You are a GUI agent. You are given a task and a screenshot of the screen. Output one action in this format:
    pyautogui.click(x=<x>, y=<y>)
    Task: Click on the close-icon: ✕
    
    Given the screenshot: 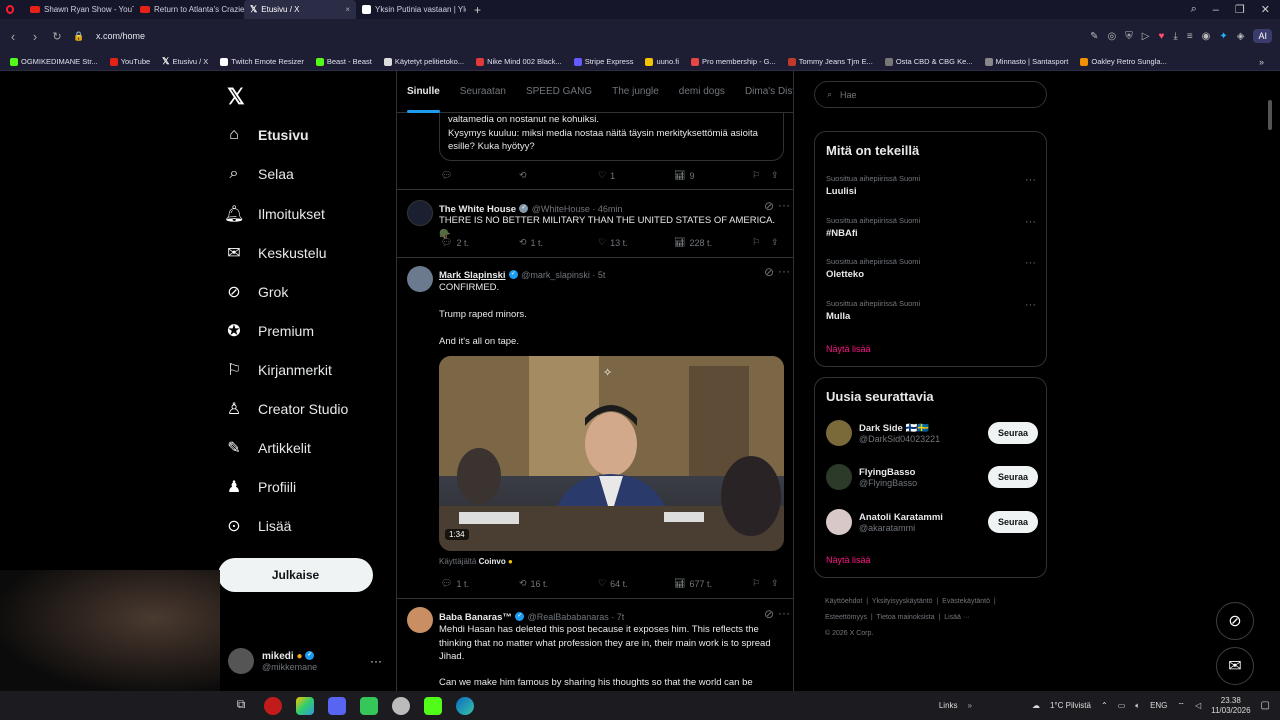 What is the action you would take?
    pyautogui.click(x=1265, y=9)
    